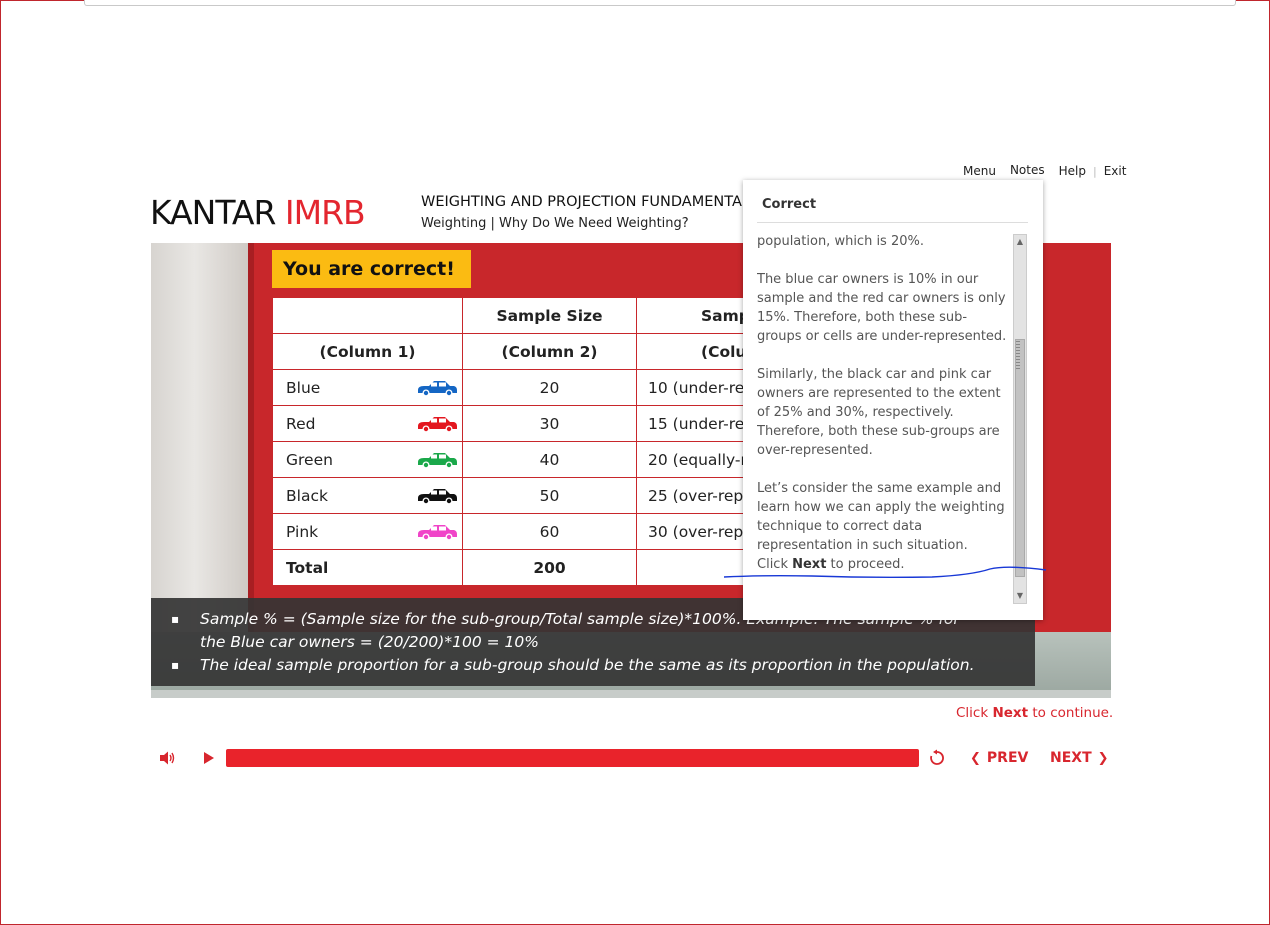 This screenshot has width=1270, height=925. What do you see at coordinates (549, 531) in the screenshot?
I see `sample-size-cell: 60` at bounding box center [549, 531].